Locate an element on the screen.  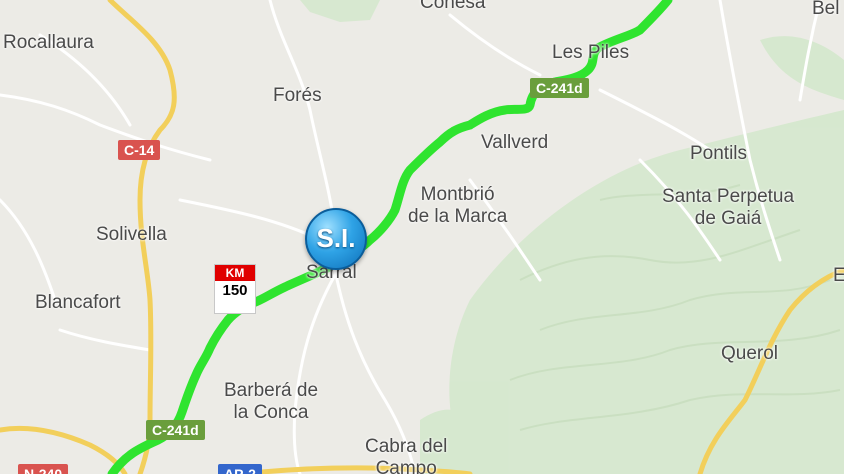
si-poi-marker: S.I. is located at coordinates (336, 239).